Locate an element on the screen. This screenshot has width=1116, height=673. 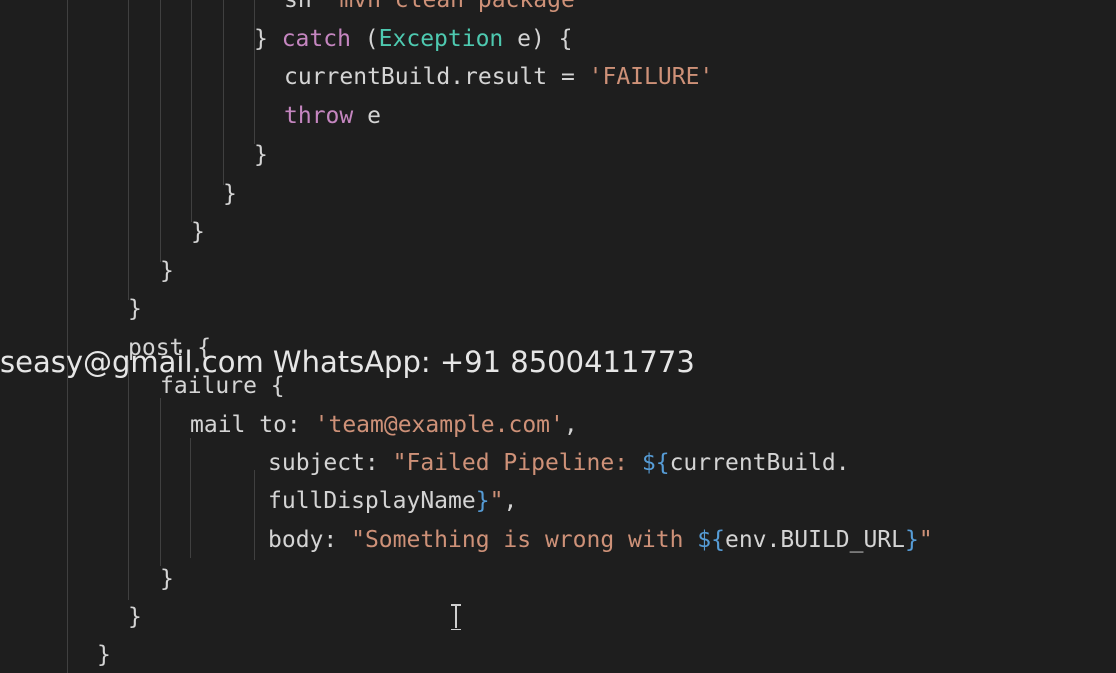
code-token: ( is located at coordinates (364, 39).